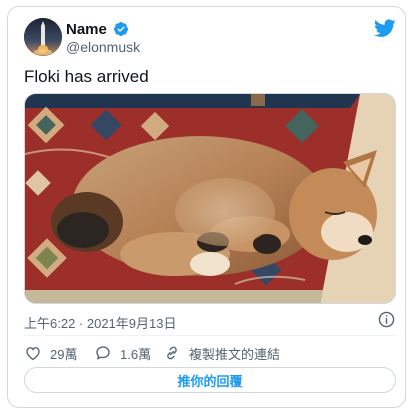  I want to click on display-name: Name, so click(86, 29).